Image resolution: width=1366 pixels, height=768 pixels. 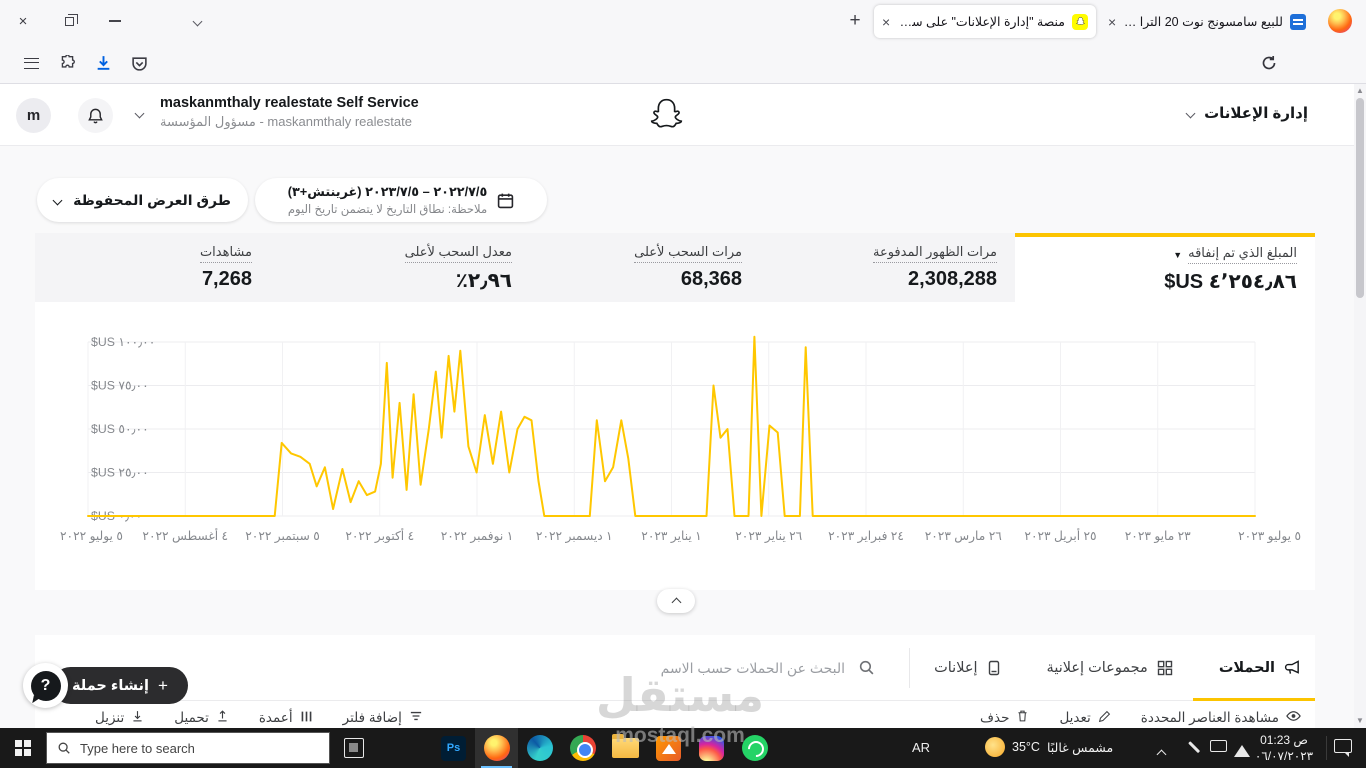 I want to click on reload-button, so click(x=1269, y=63).